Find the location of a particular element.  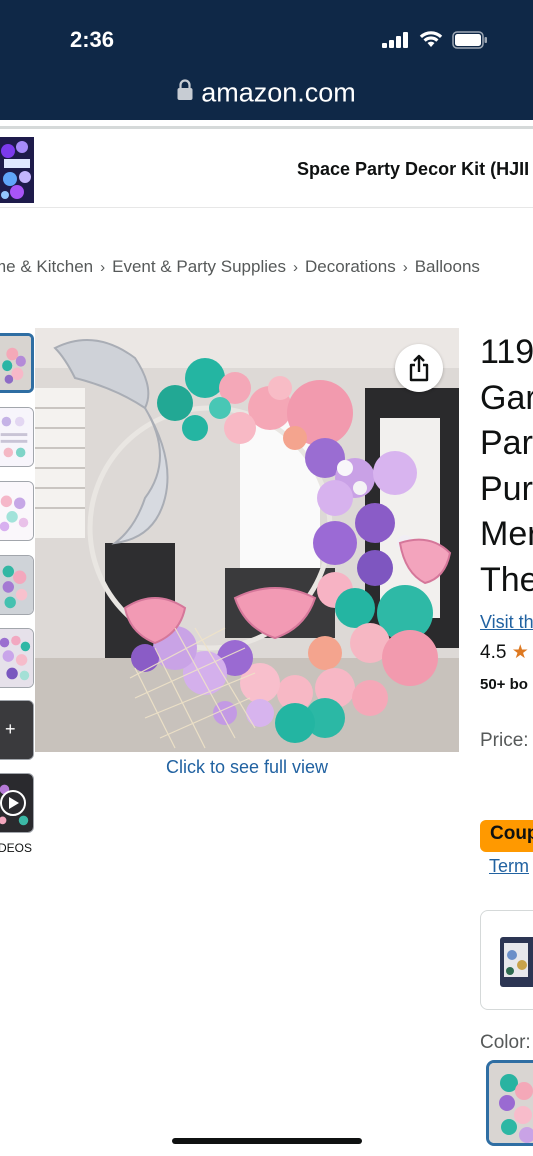

rating: 4.5 ★ is located at coordinates (504, 652).